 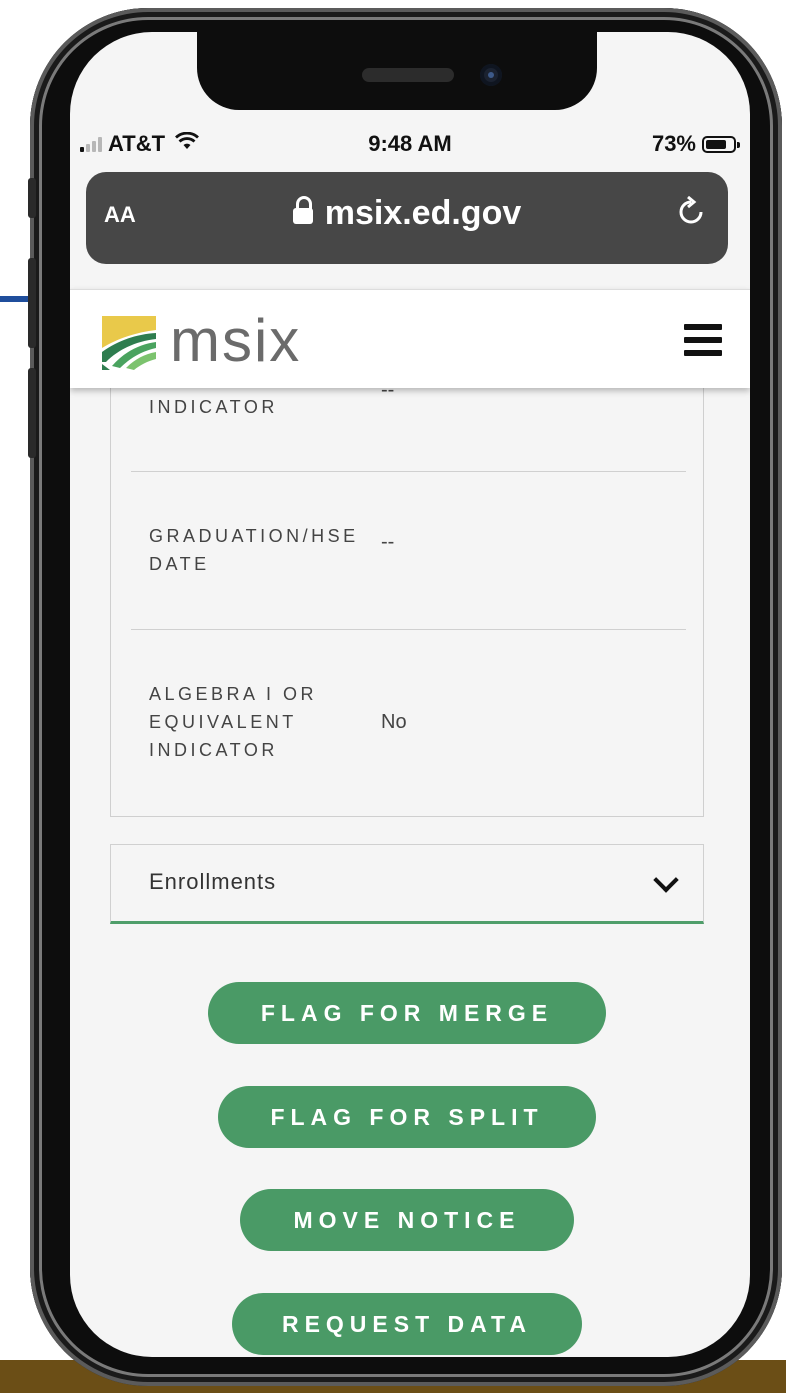 I want to click on status-bar: AT&T 9:48 AM 73%, so click(x=410, y=145).